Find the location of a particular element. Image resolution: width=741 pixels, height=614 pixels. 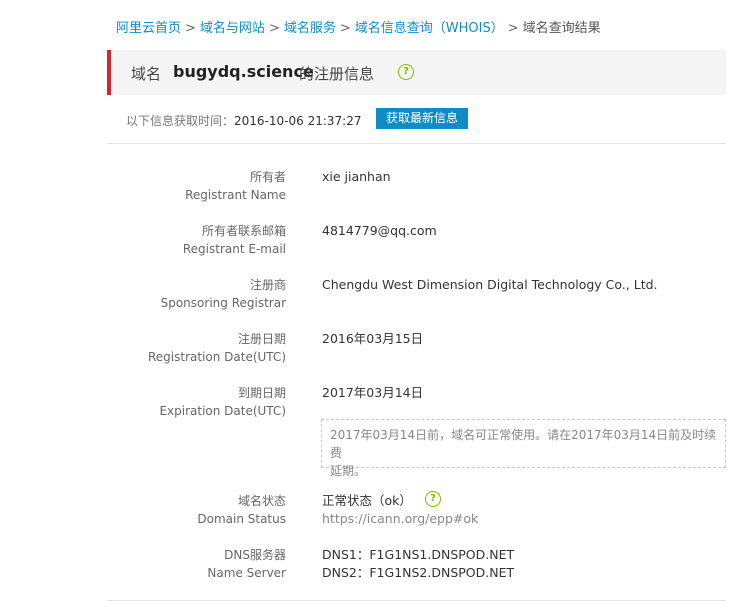

domain-status-label: 域名状态 Domain Status is located at coordinates (241, 510).